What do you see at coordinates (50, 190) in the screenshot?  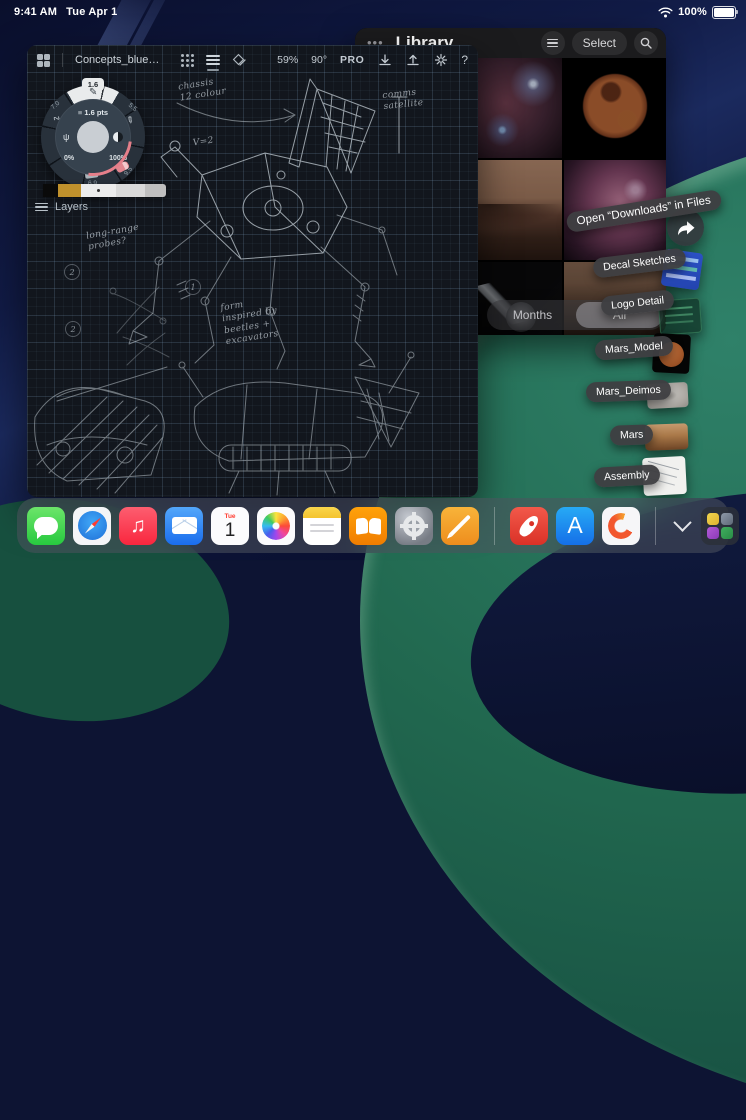 I see `swatch-black` at bounding box center [50, 190].